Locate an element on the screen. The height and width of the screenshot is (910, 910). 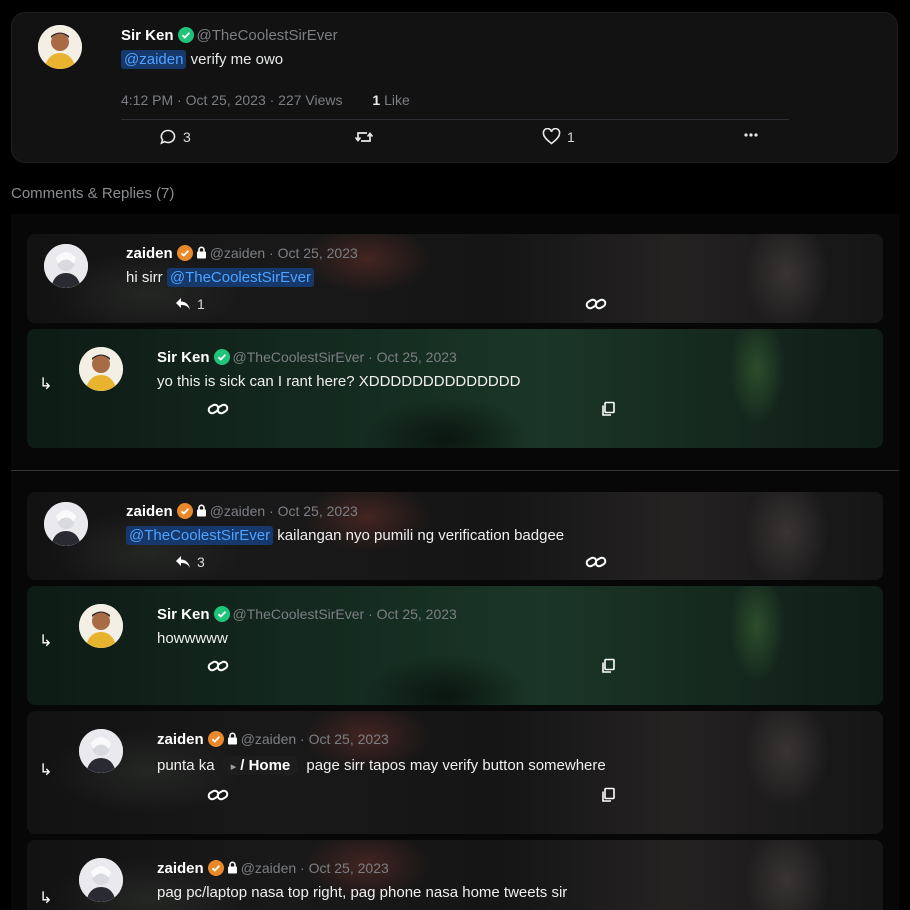
reply-text-part: punta ka is located at coordinates (188, 765).